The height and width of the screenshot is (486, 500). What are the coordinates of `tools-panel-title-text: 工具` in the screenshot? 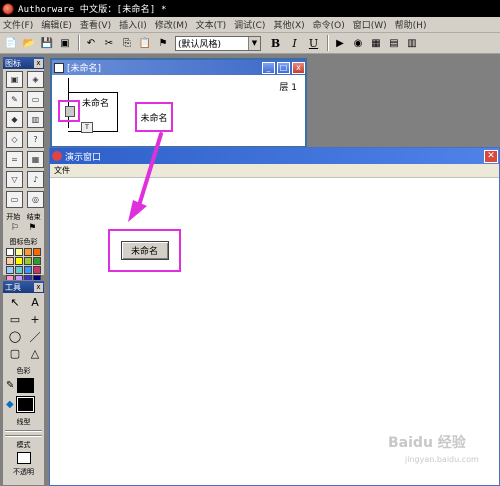 It's located at (13, 287).